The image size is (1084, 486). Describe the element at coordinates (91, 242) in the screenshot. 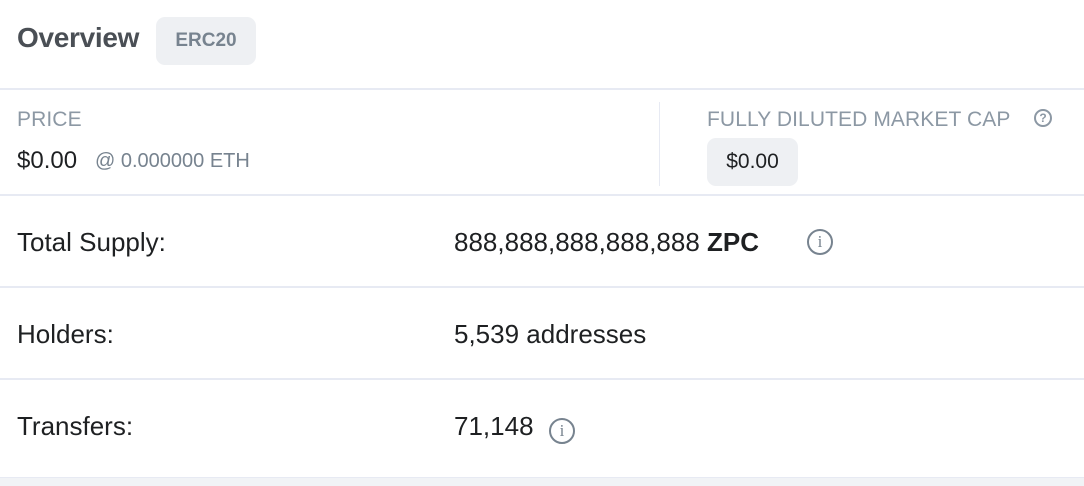

I see `total-supply-label: Total Supply:` at that location.